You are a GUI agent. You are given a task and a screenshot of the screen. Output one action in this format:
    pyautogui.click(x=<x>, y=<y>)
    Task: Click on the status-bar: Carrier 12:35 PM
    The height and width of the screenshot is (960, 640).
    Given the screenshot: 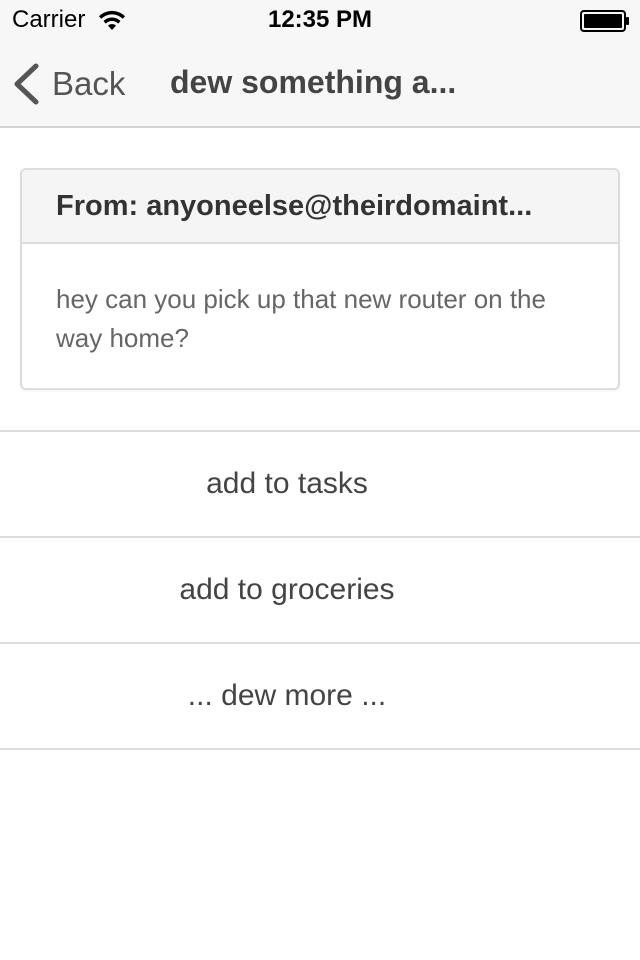 What is the action you would take?
    pyautogui.click(x=320, y=20)
    